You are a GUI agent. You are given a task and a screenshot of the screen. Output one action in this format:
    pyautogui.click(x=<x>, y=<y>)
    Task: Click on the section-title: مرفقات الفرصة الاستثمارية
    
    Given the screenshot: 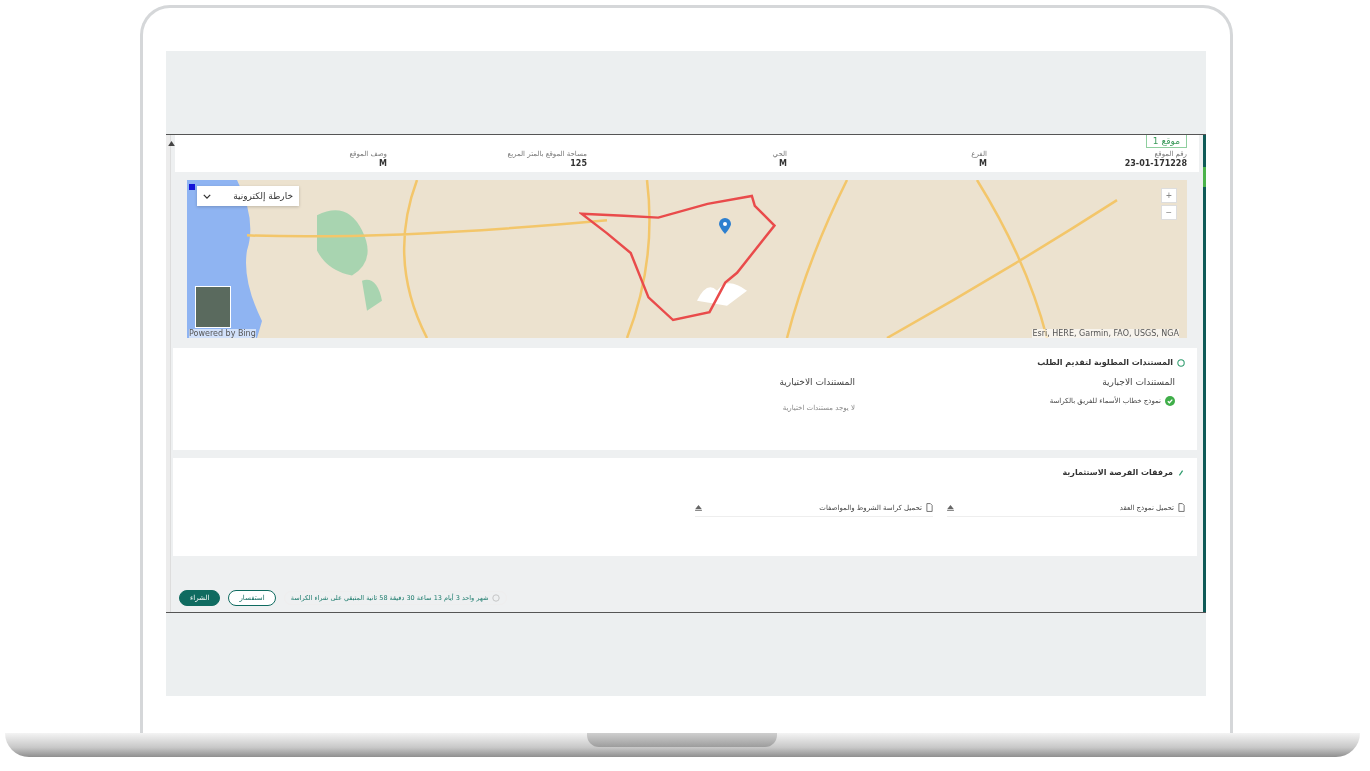 What is the action you would take?
    pyautogui.click(x=1117, y=472)
    